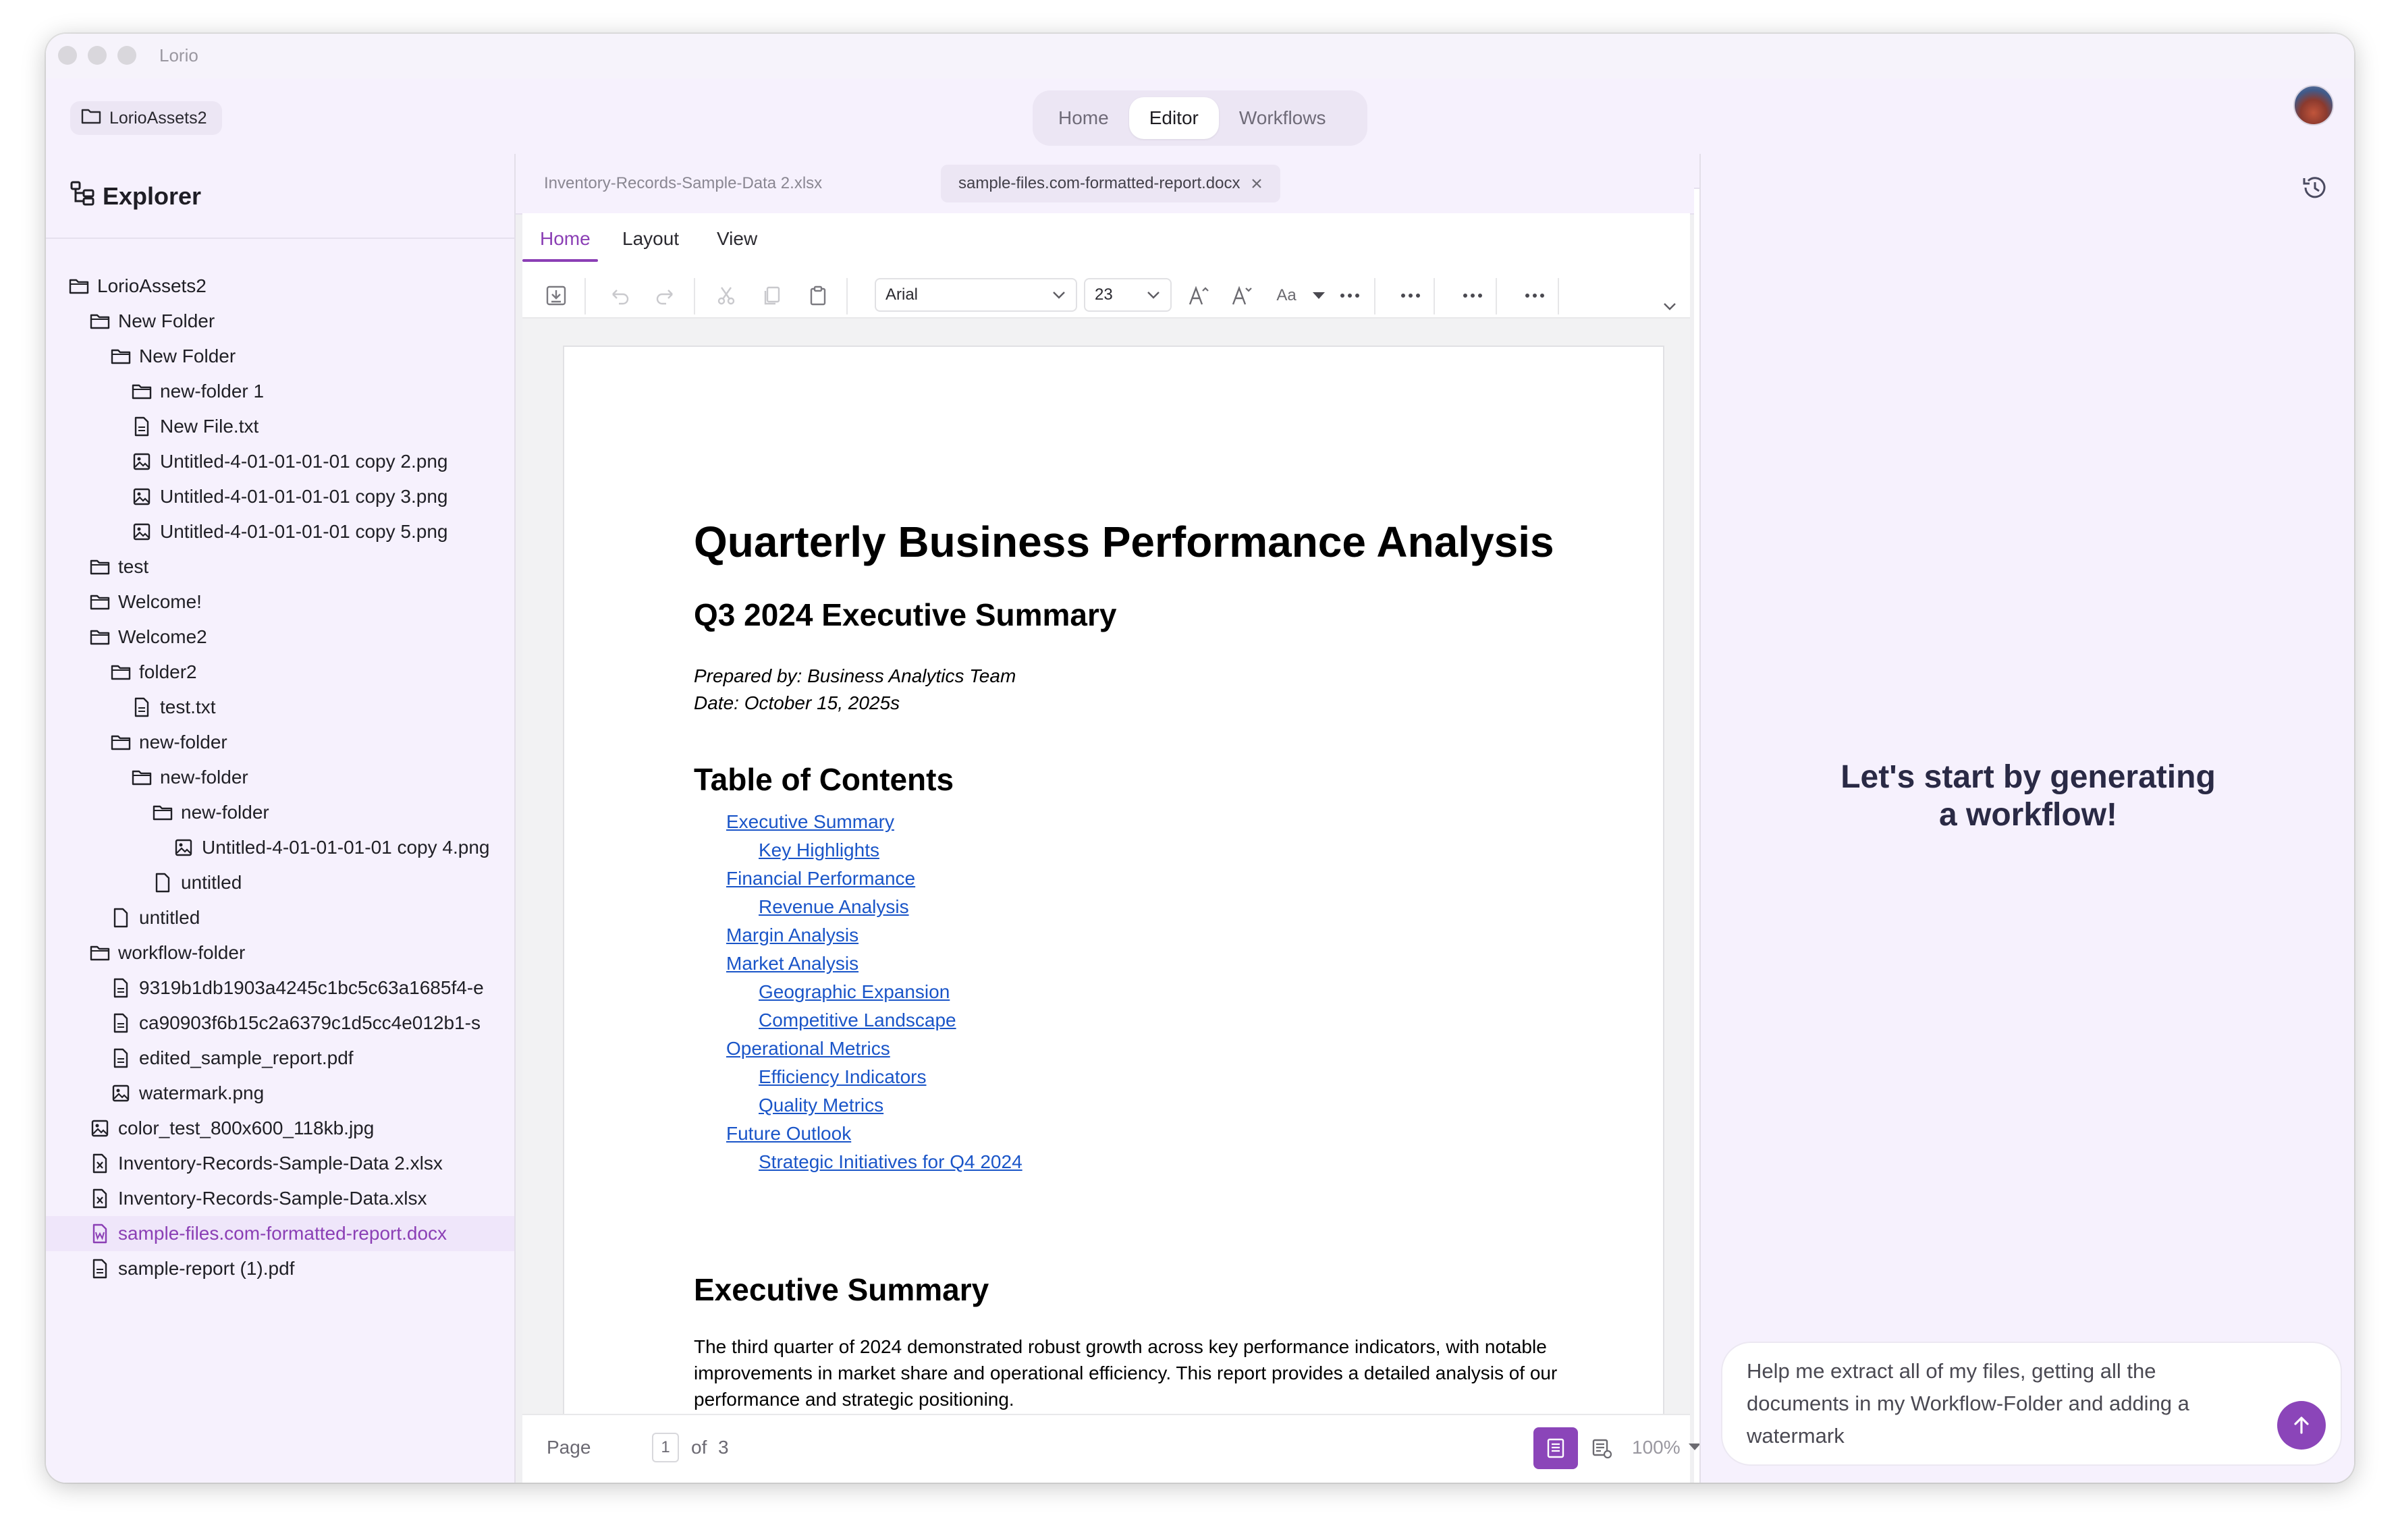 The image size is (2400, 1540). I want to click on tree-item-label: Untitled-4-01-01-01-01 copy 3.png, so click(304, 496).